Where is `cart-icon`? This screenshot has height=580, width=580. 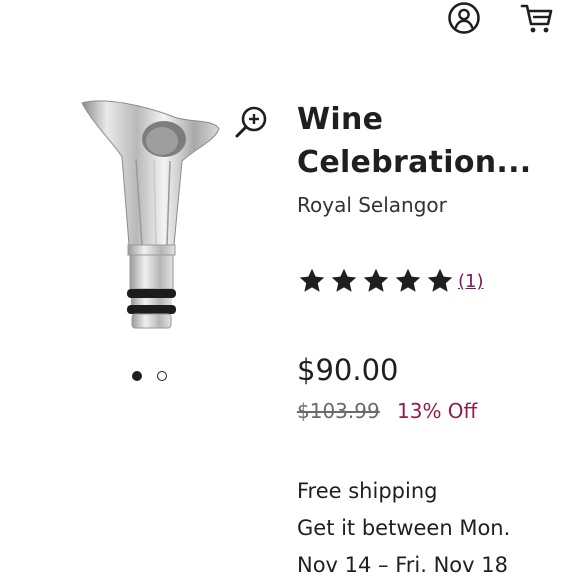 cart-icon is located at coordinates (537, 18).